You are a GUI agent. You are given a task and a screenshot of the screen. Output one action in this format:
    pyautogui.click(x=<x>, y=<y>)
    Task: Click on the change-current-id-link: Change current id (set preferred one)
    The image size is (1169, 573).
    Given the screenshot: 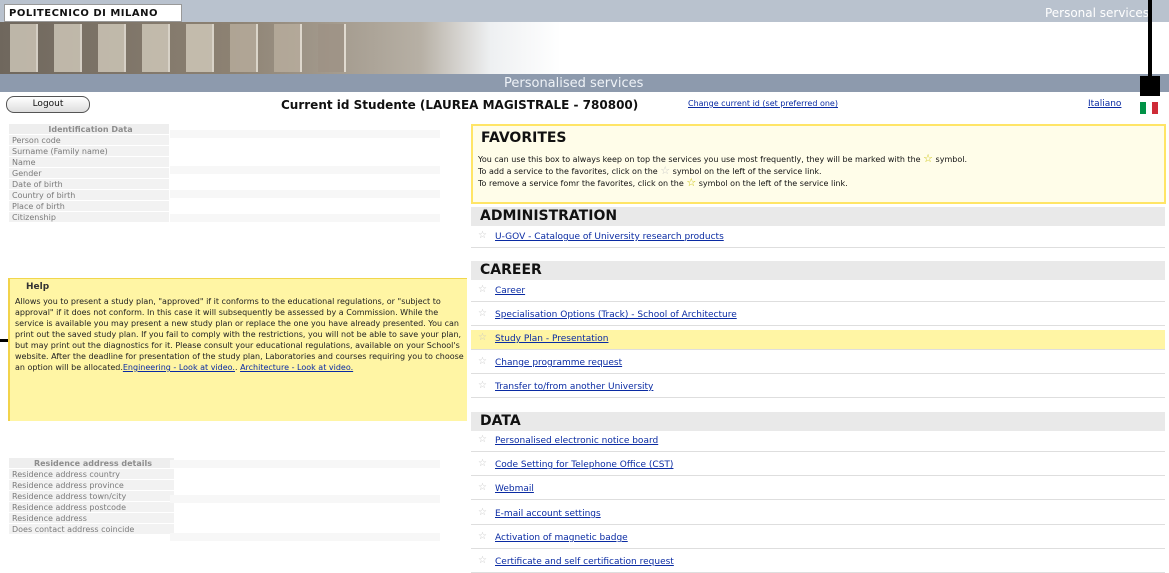 What is the action you would take?
    pyautogui.click(x=763, y=103)
    